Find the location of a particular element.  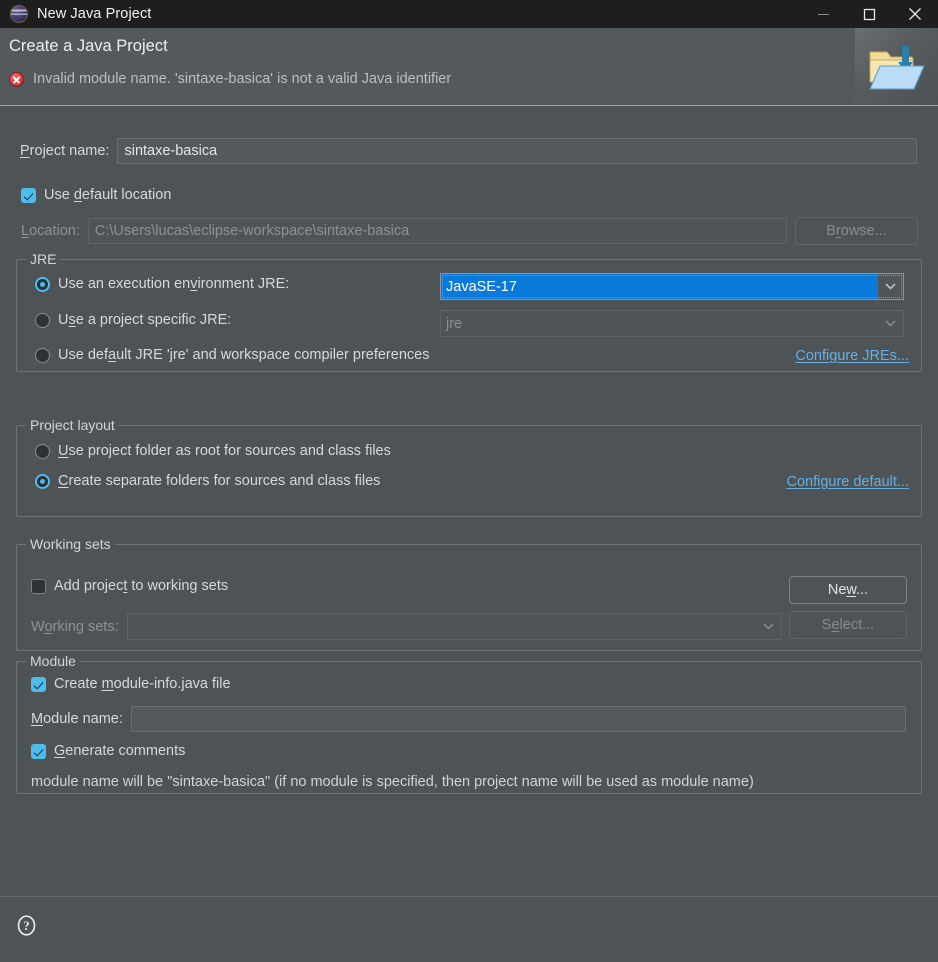

use-default-location-row: Use default location is located at coordinates (96, 195).